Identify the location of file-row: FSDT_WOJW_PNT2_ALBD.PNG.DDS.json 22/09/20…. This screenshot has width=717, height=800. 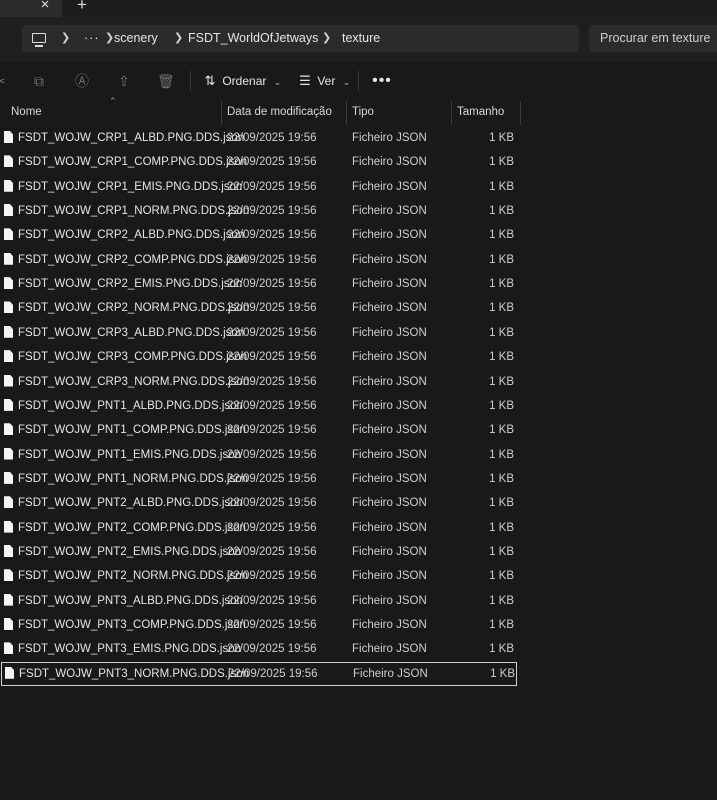
(260, 503).